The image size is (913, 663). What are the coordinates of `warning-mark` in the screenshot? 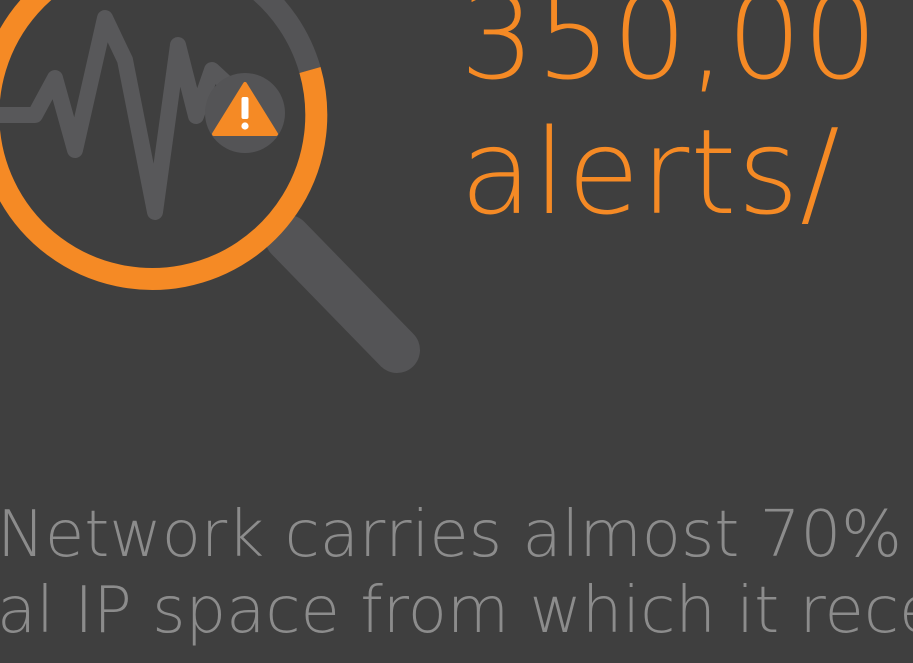 It's located at (245, 108).